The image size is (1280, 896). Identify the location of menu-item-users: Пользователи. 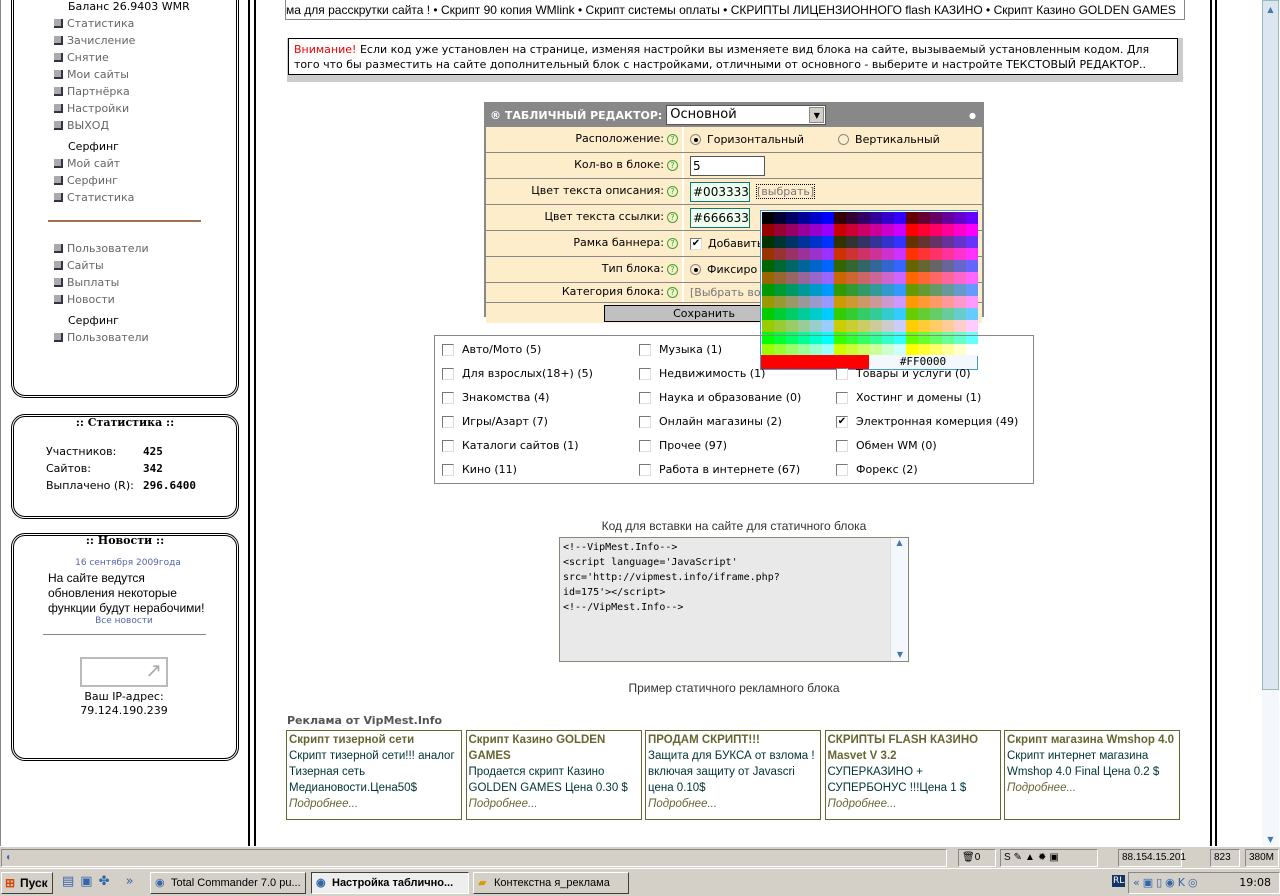
(101, 248).